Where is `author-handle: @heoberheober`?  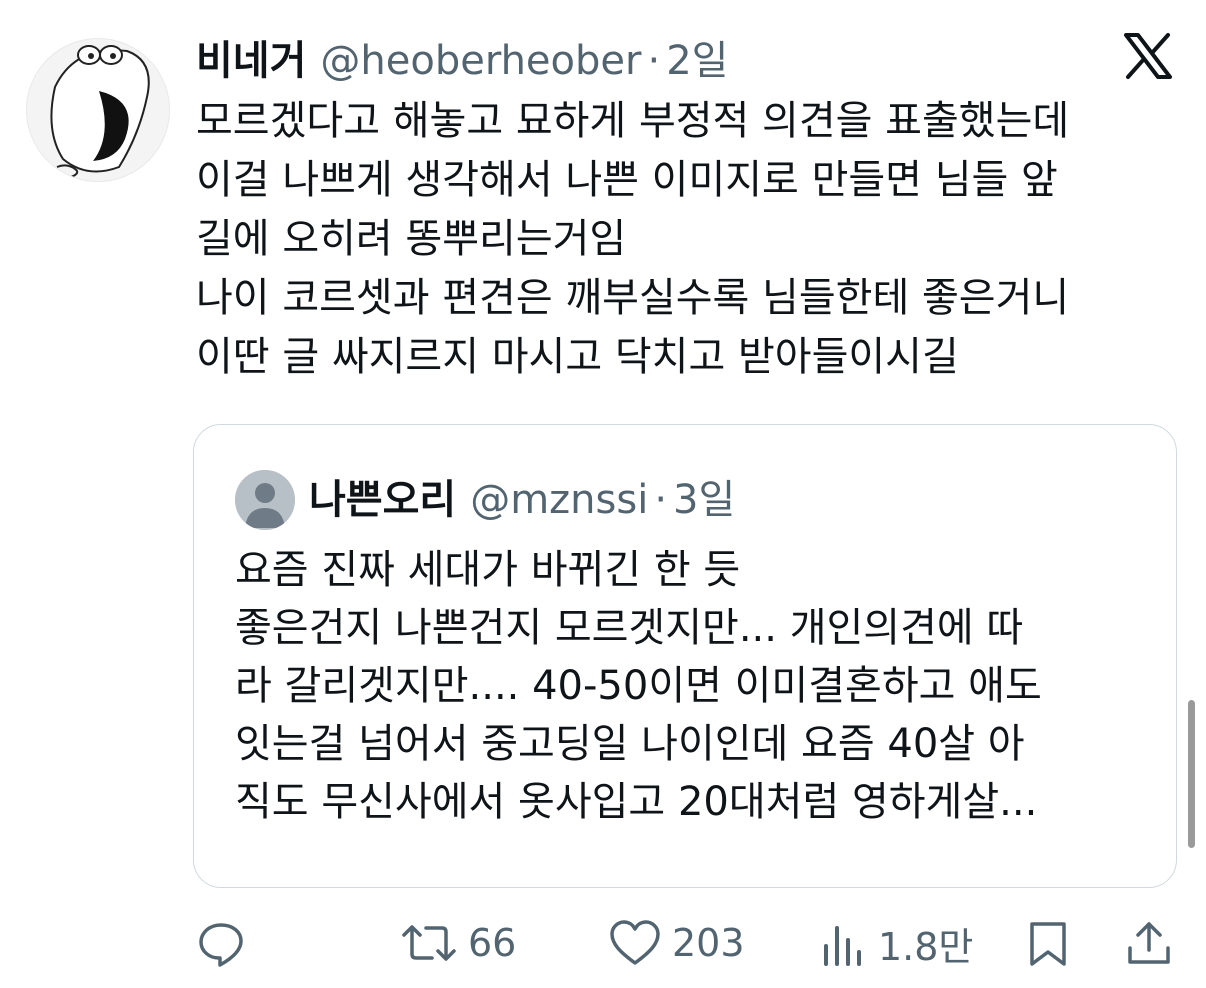
author-handle: @heoberheober is located at coordinates (480, 61).